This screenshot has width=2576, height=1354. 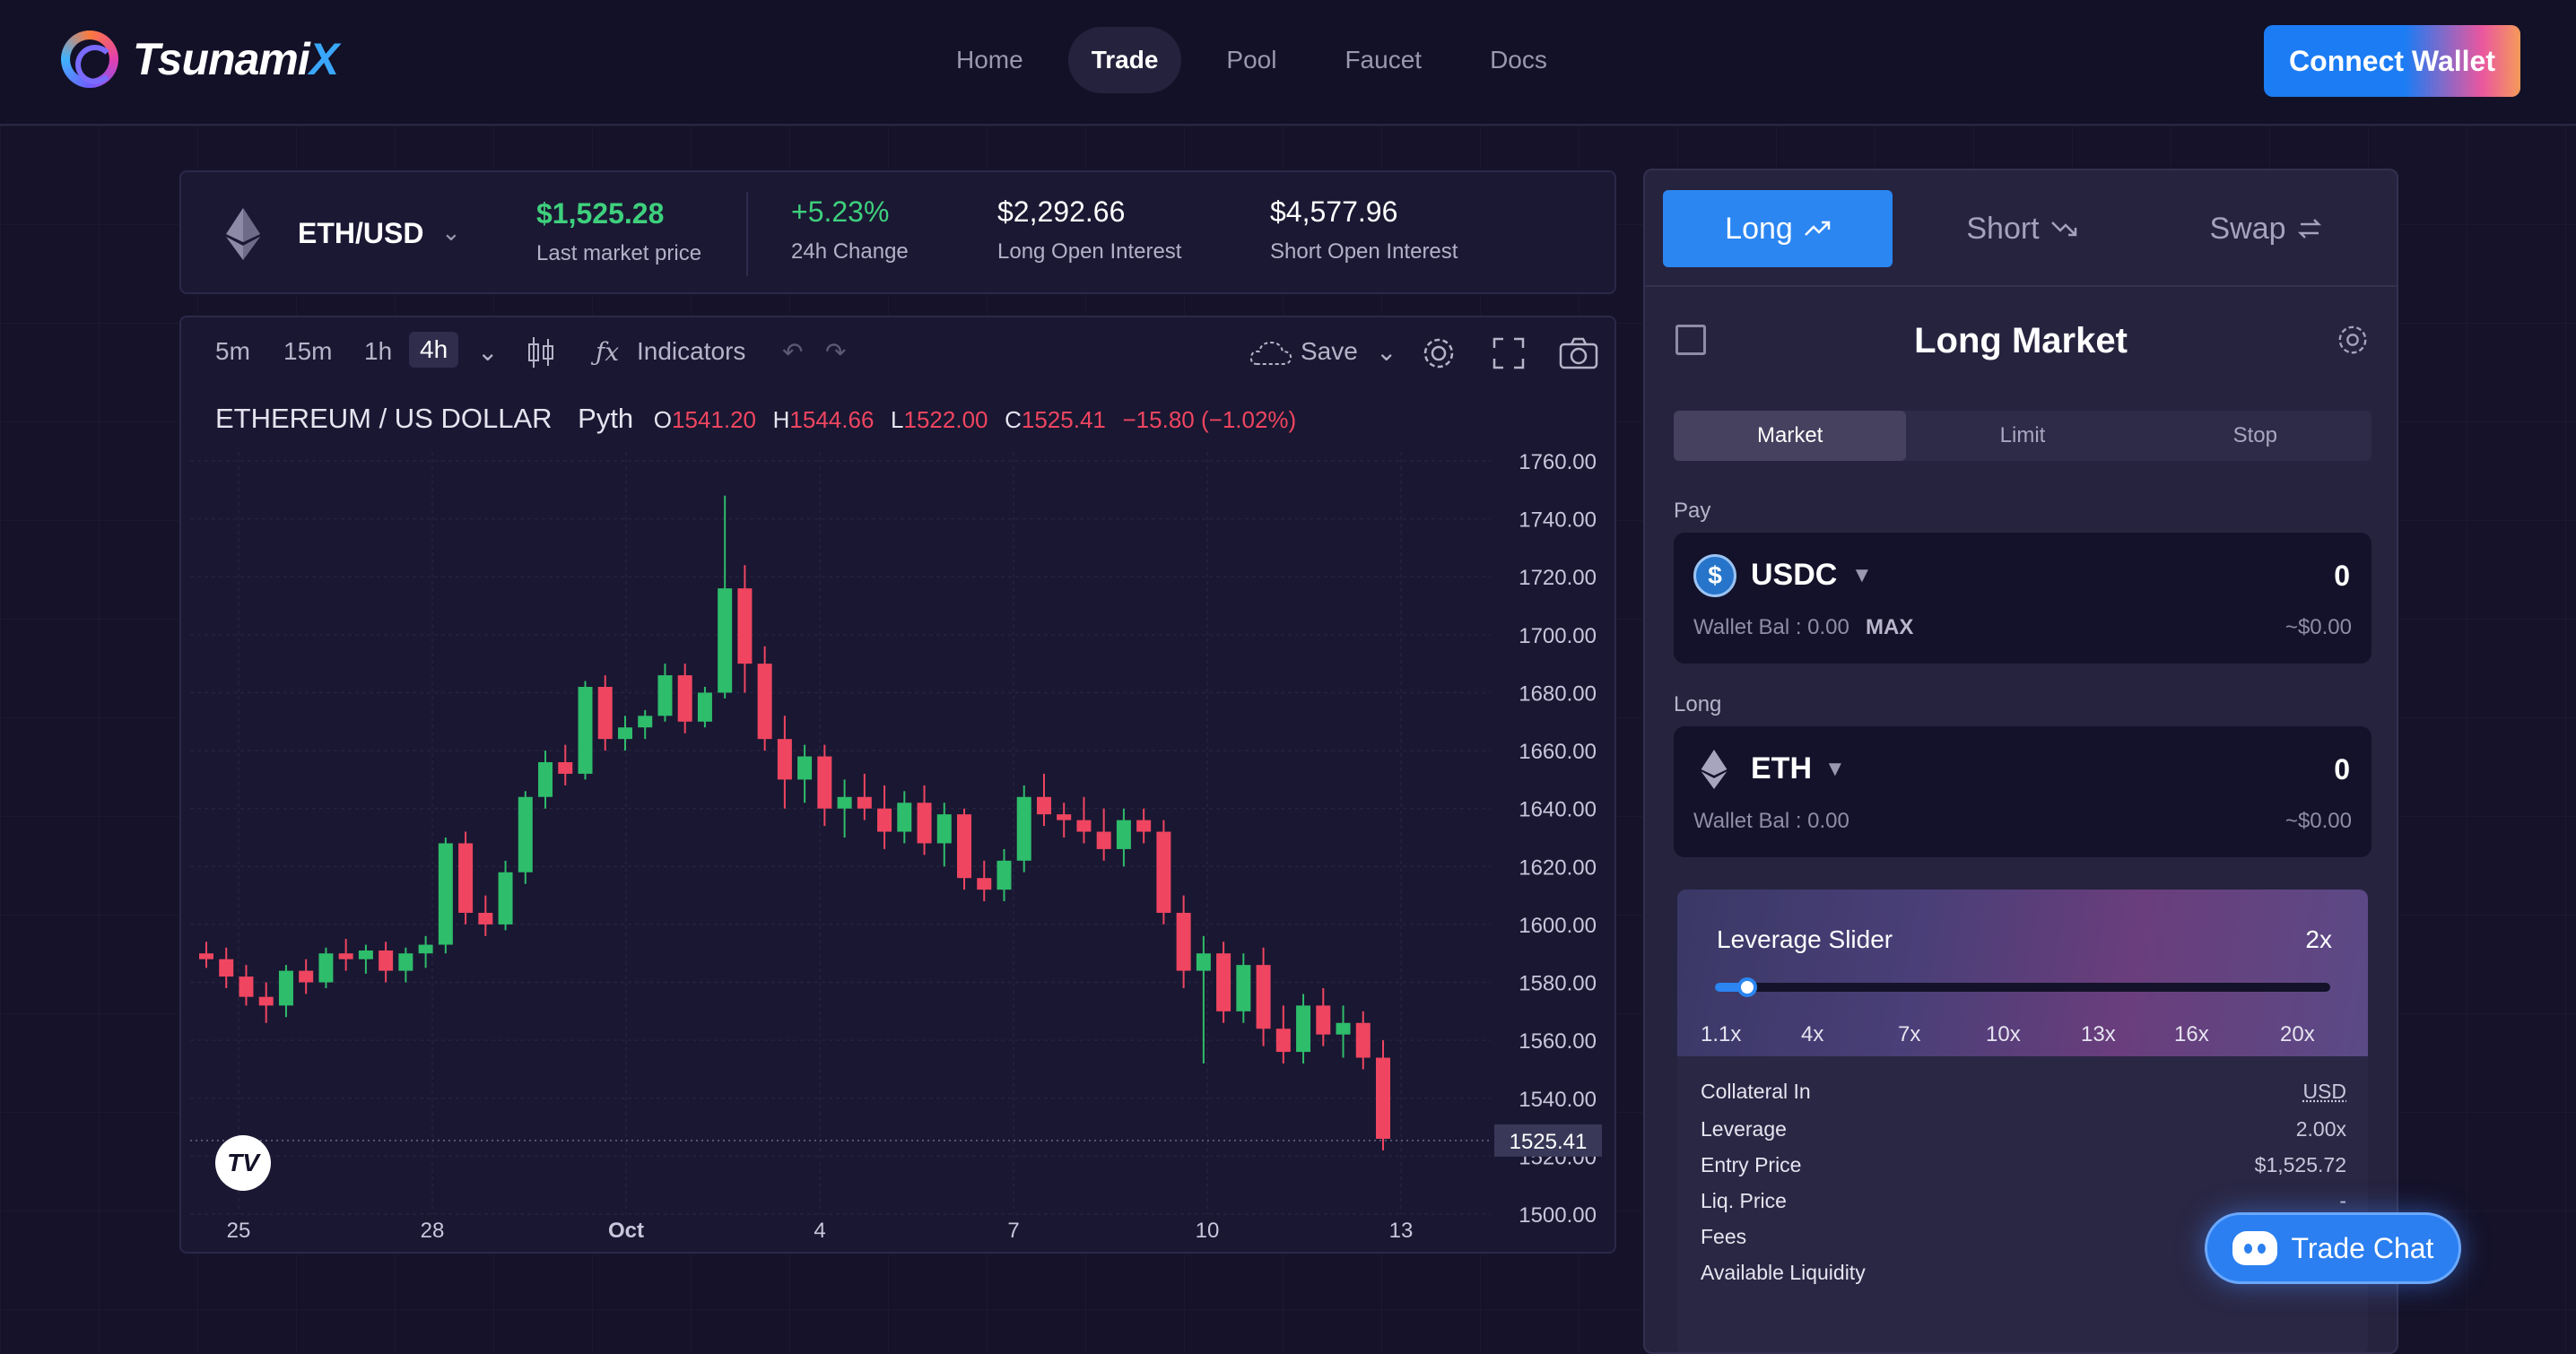 I want to click on leverage-value: 2x, so click(x=2318, y=939).